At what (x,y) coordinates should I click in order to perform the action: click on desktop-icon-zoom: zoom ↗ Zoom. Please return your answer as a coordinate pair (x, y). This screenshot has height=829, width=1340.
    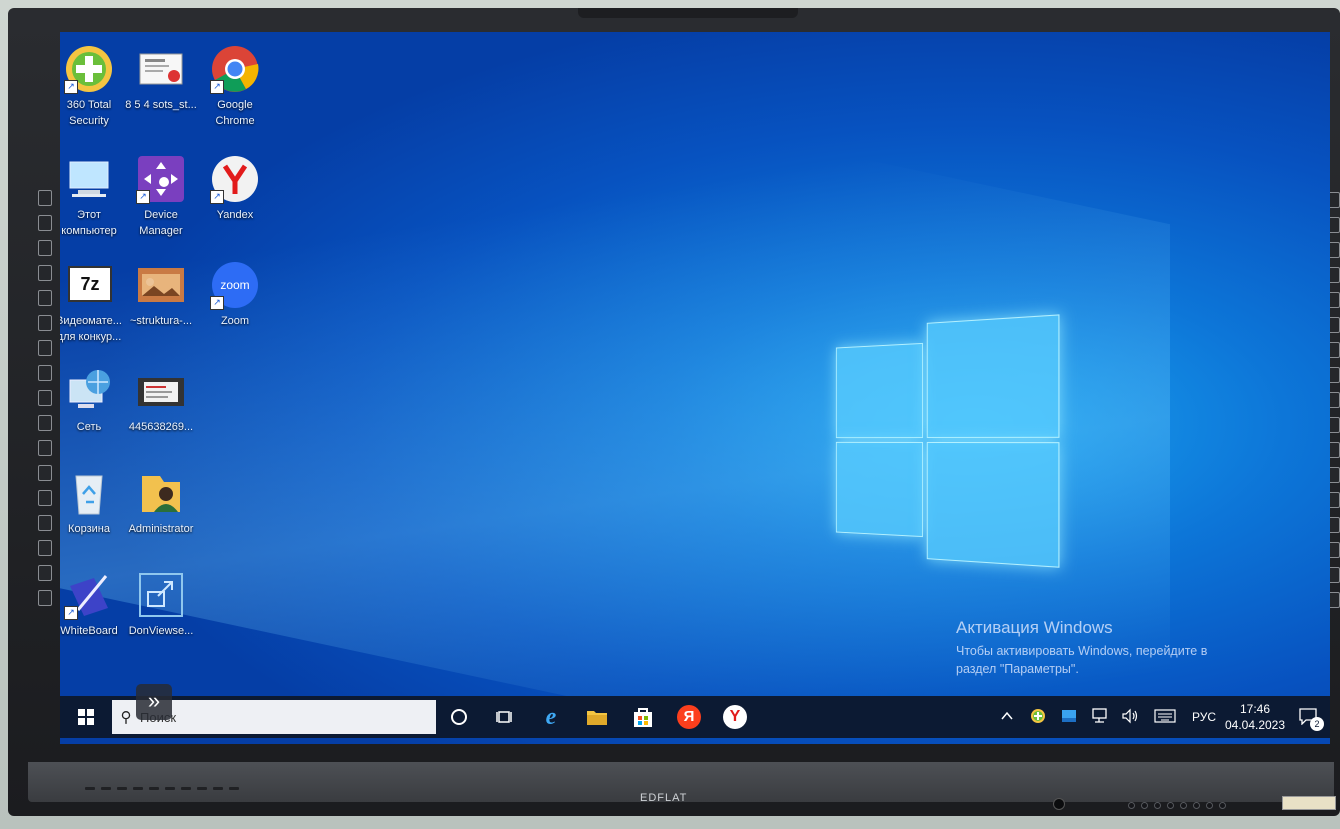
    Looking at the image, I should click on (235, 294).